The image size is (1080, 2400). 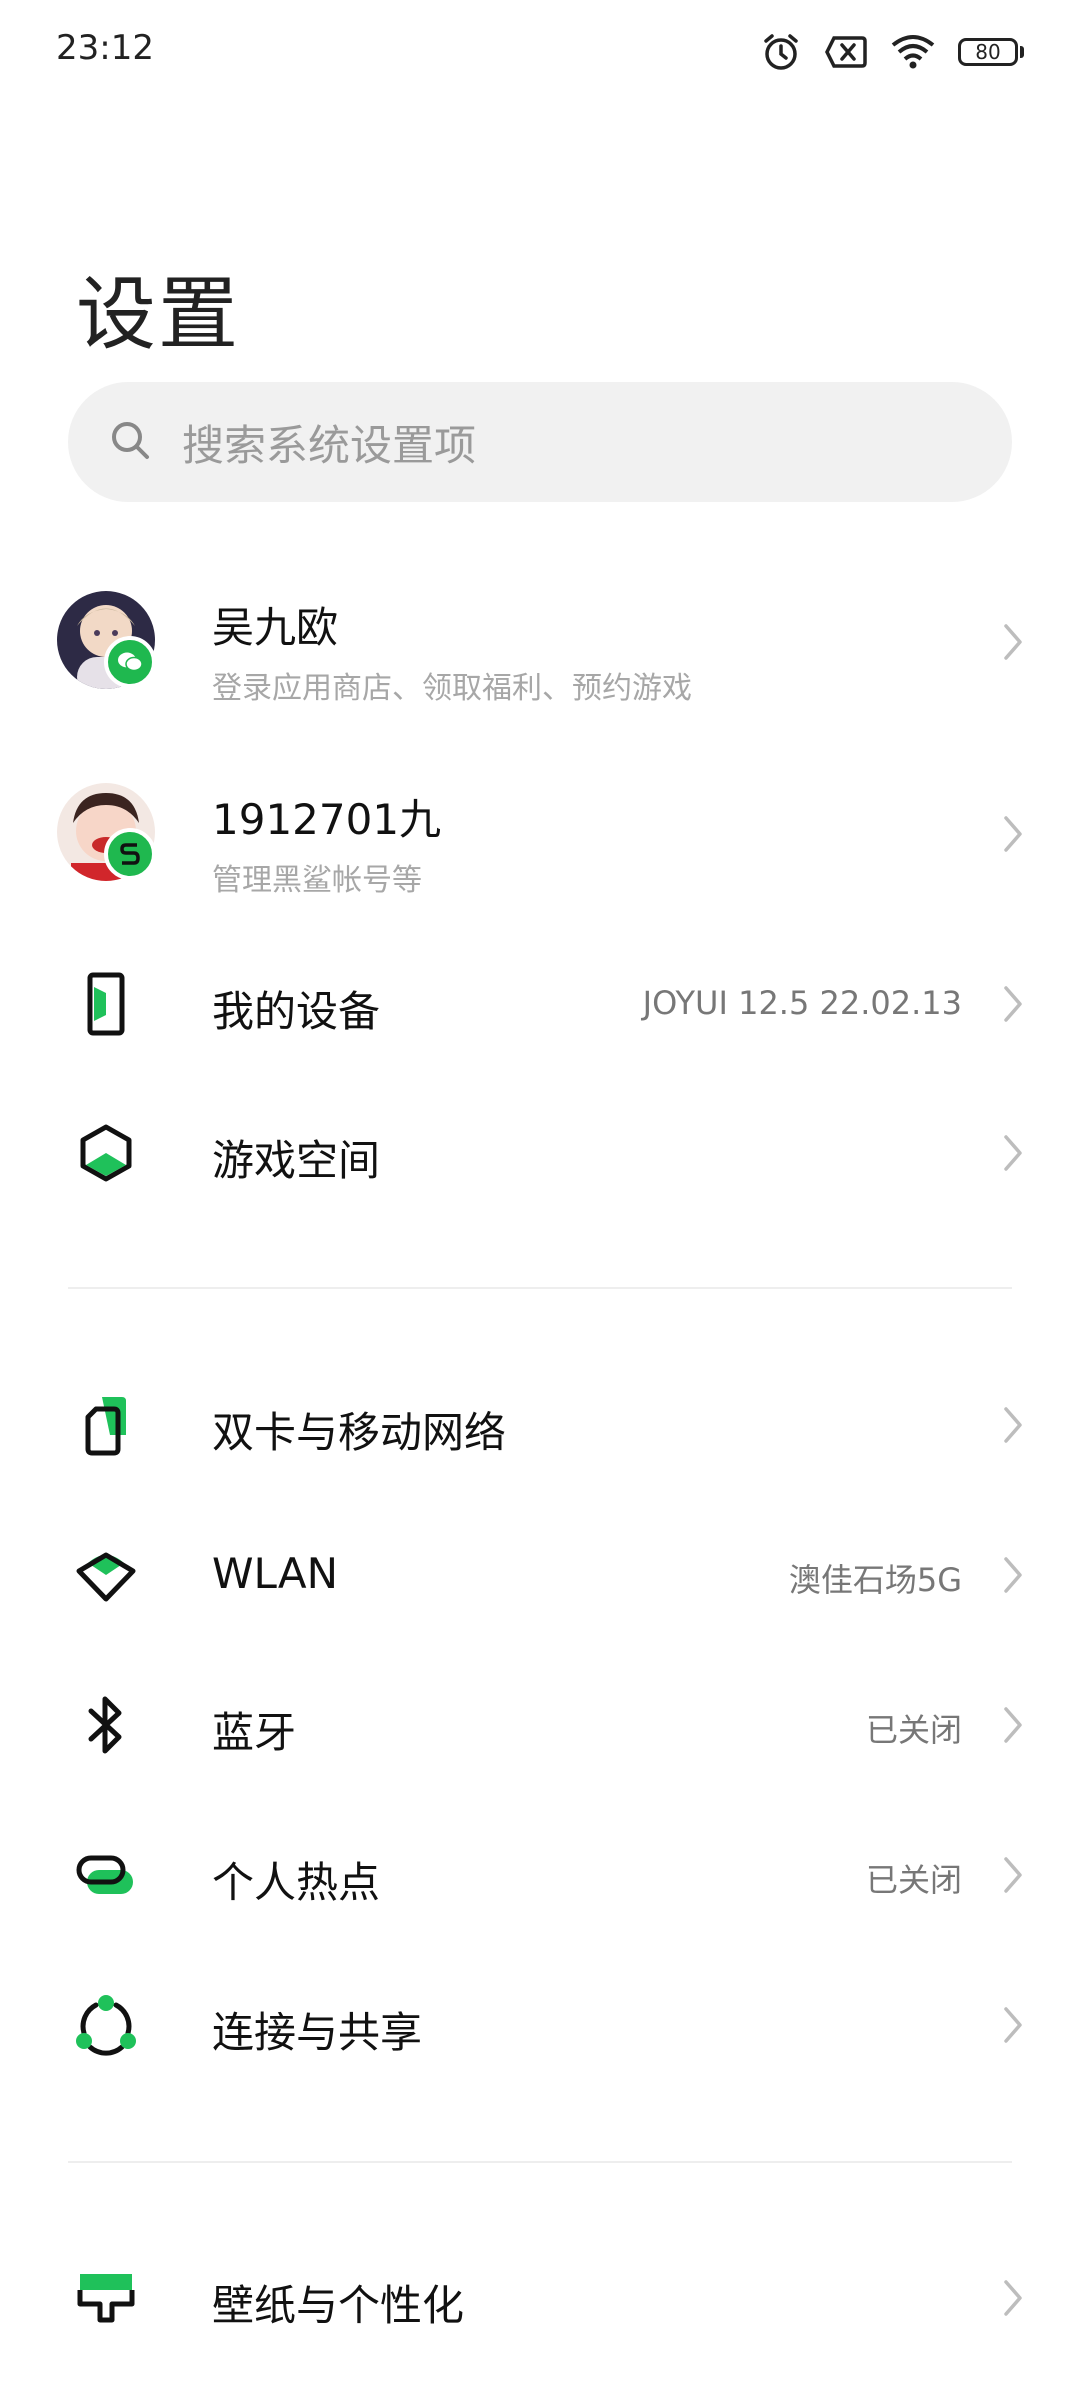 What do you see at coordinates (130, 662) in the screenshot?
I see `wechat-icon` at bounding box center [130, 662].